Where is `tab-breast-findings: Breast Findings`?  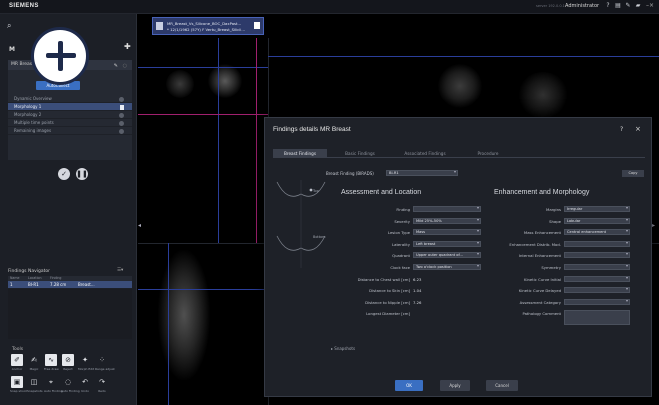
tab-breast-findings: Breast Findings is located at coordinates (300, 153).